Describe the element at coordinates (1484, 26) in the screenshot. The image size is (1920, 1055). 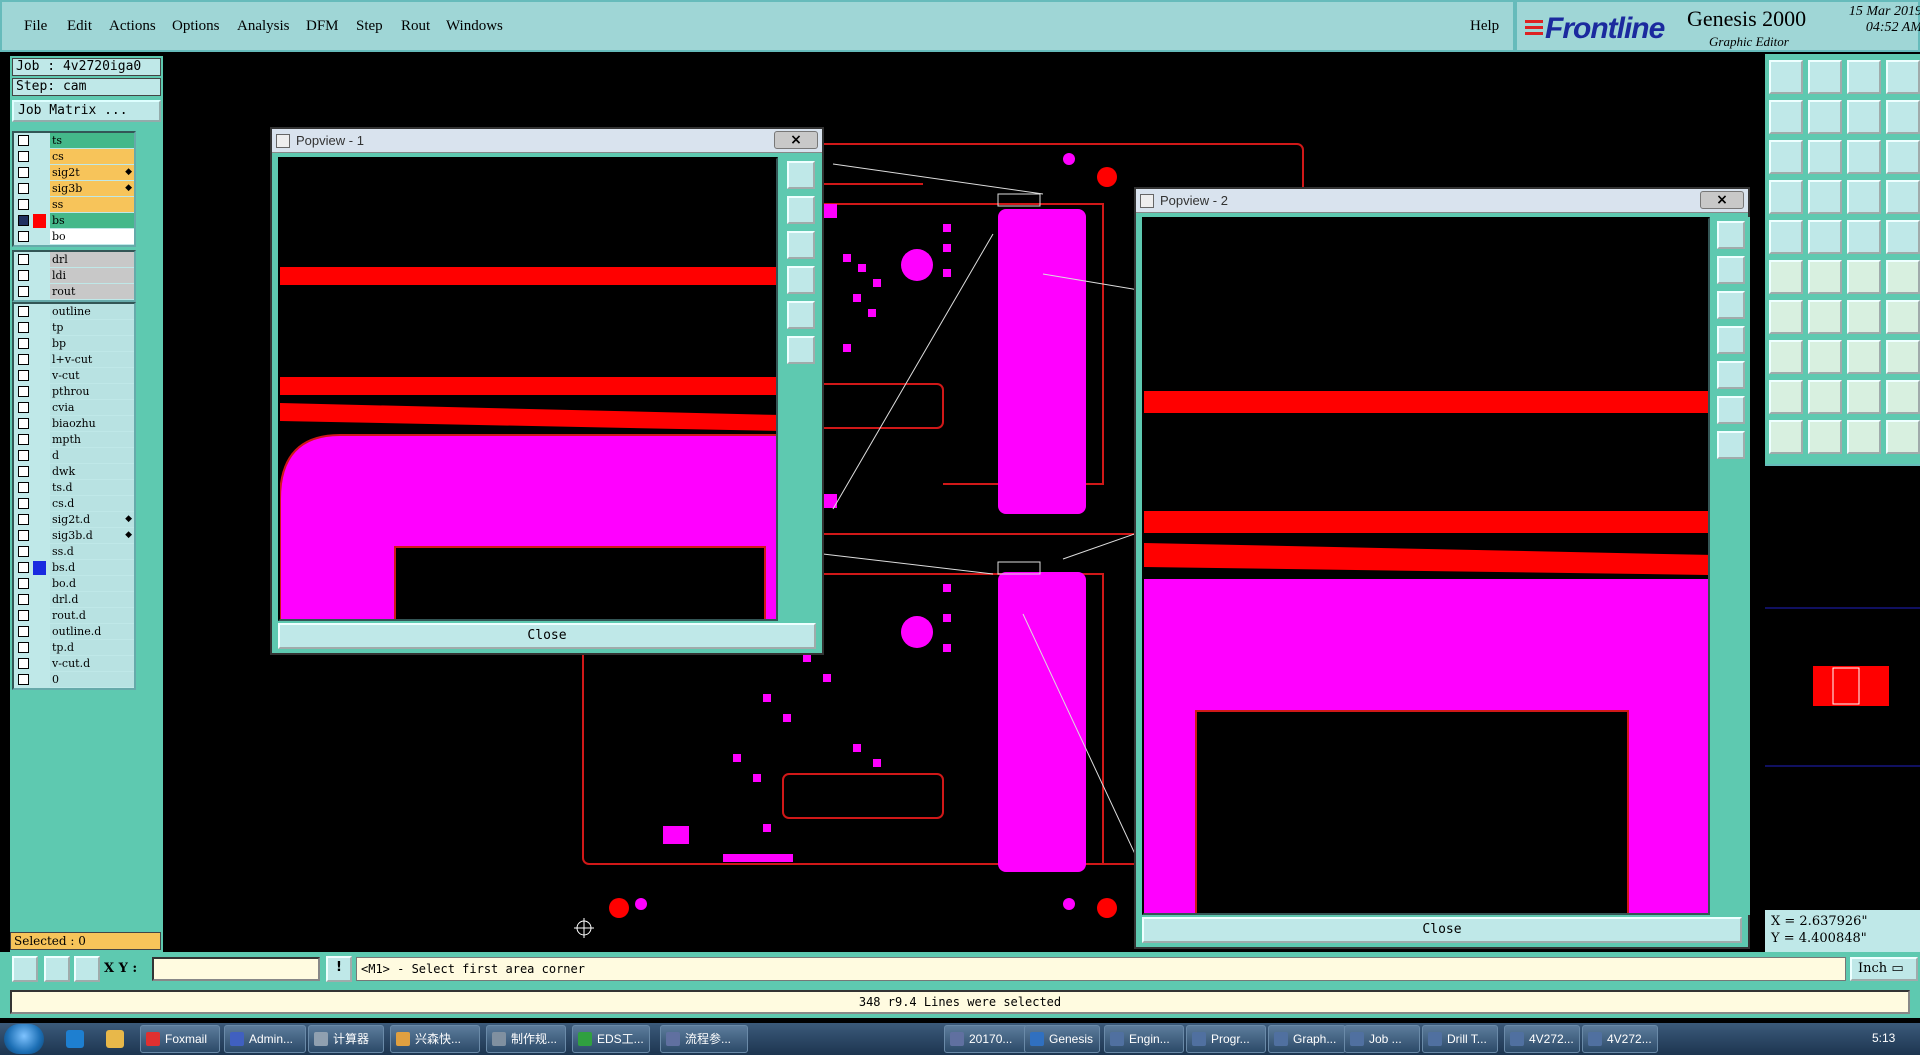
I see `menu-help: Help` at that location.